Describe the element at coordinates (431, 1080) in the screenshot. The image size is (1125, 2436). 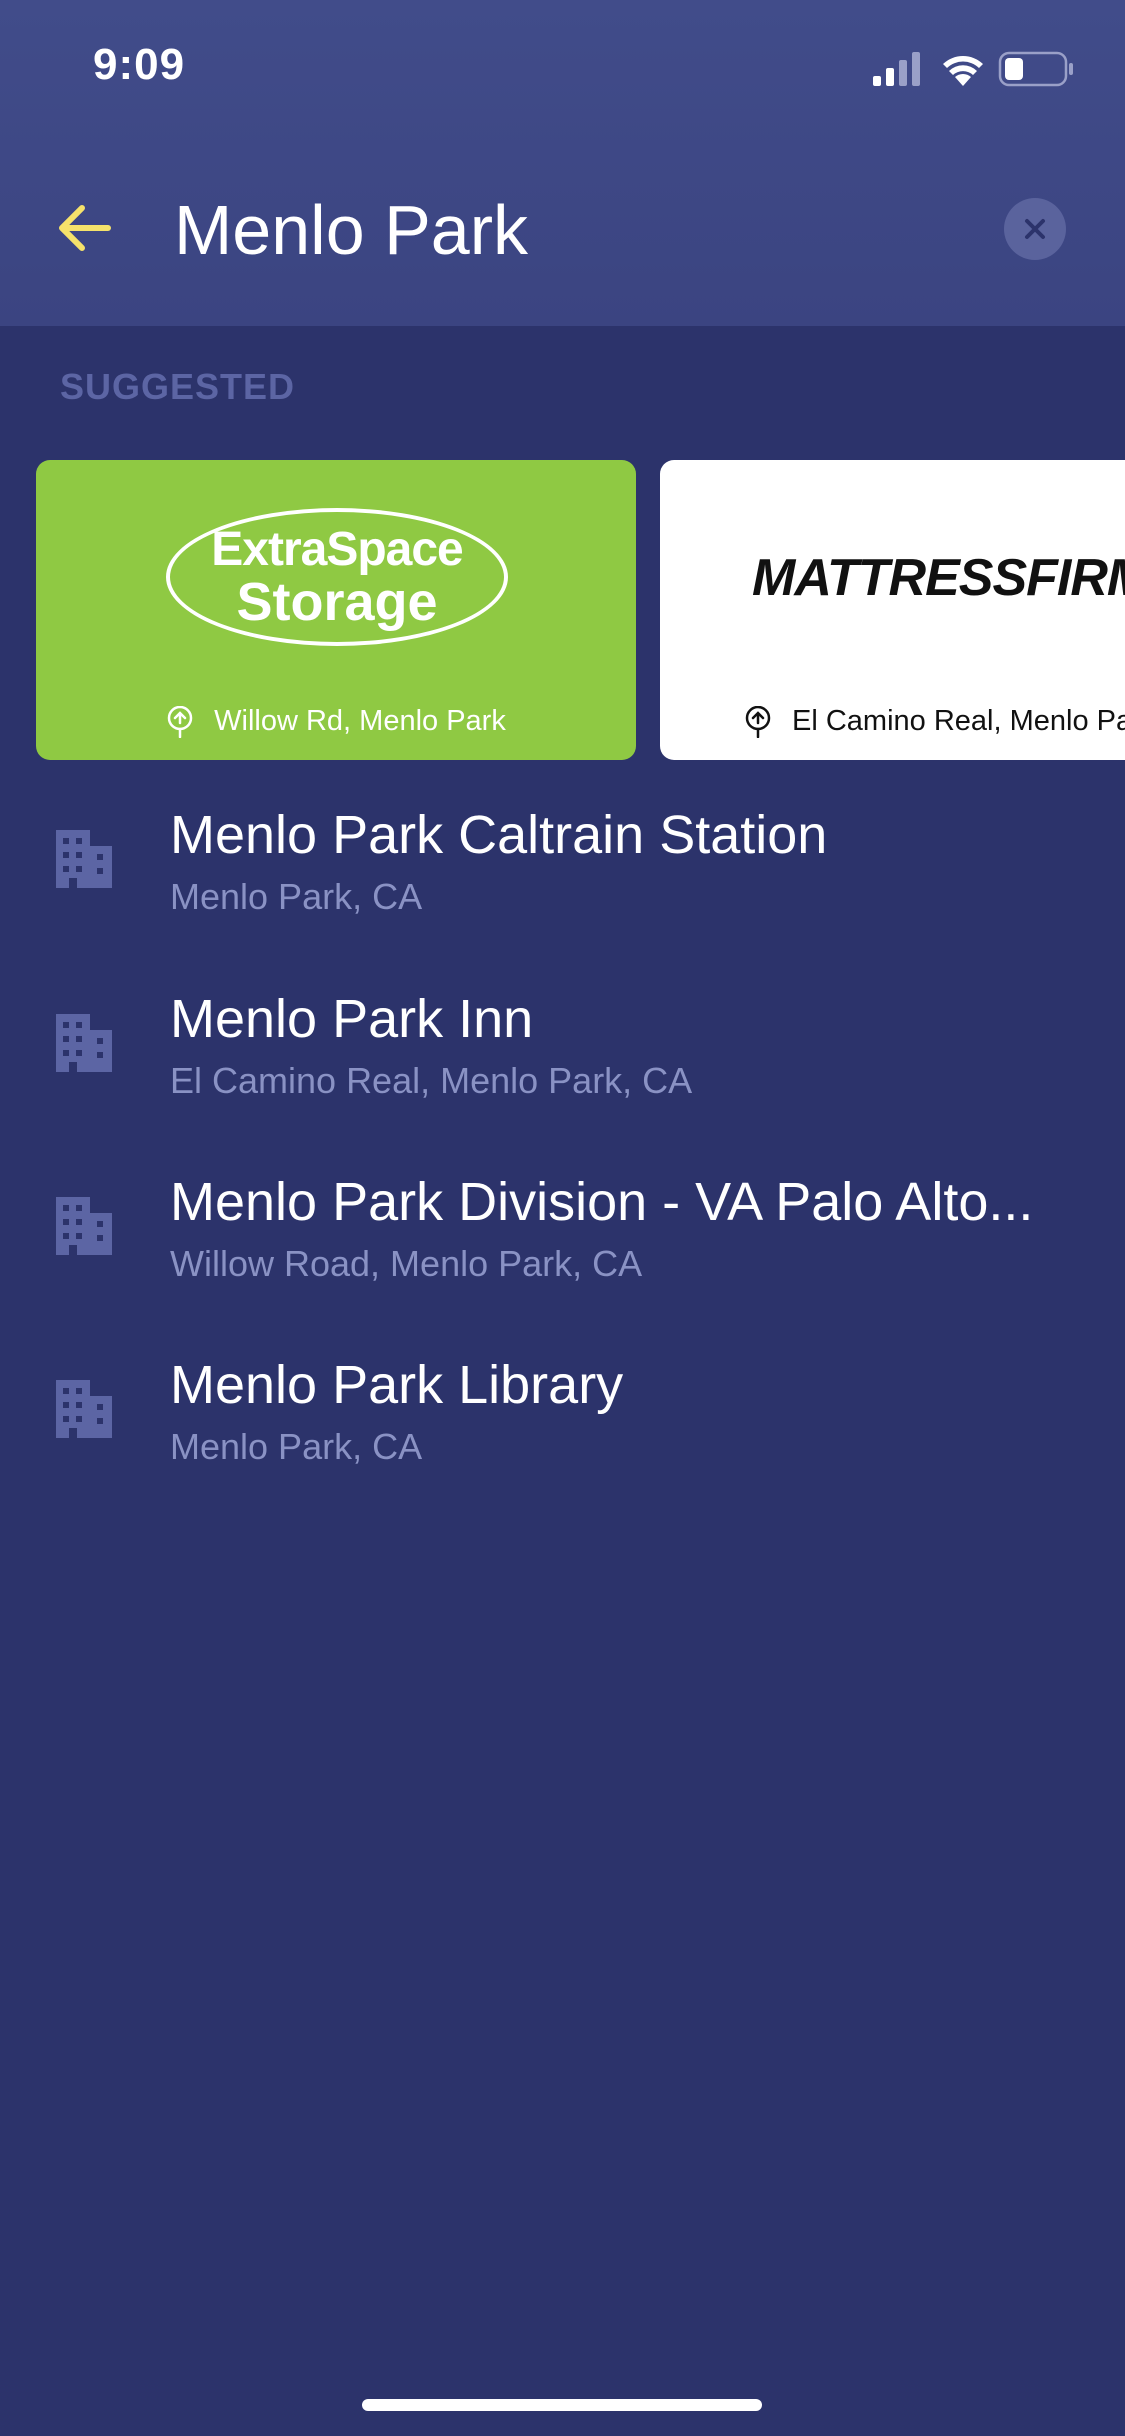
I see `result-subtitle: El Camino Real, Menlo Park, CA` at that location.